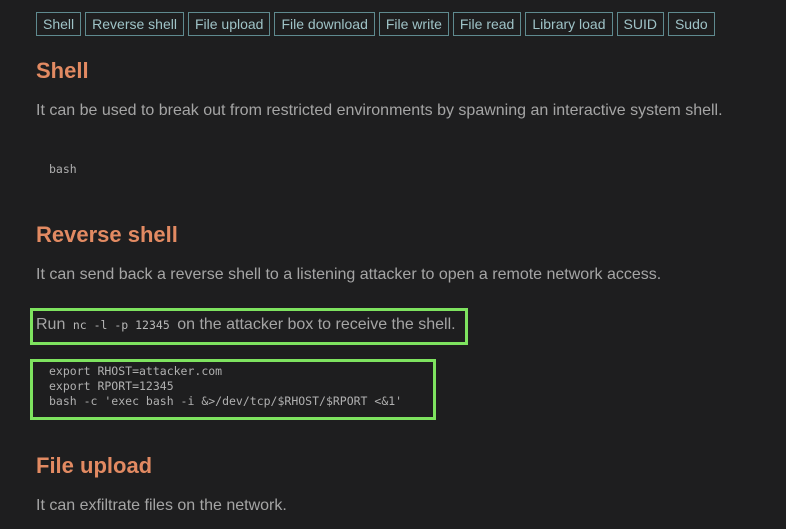  I want to click on note-inline-code: nc -l -p 12345, so click(121, 325).